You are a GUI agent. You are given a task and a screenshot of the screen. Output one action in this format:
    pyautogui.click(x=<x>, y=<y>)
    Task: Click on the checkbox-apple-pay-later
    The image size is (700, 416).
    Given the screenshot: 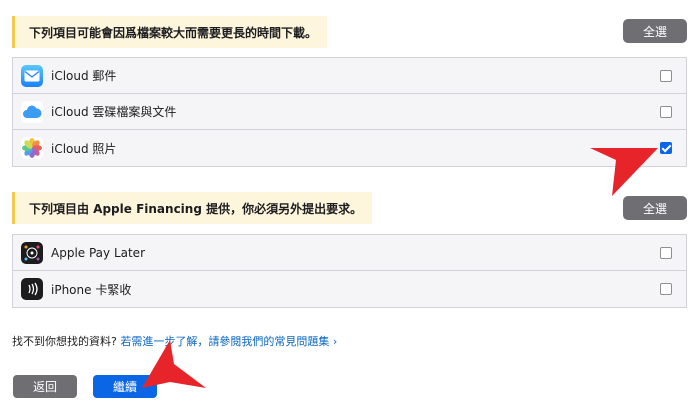 What is the action you would take?
    pyautogui.click(x=666, y=252)
    